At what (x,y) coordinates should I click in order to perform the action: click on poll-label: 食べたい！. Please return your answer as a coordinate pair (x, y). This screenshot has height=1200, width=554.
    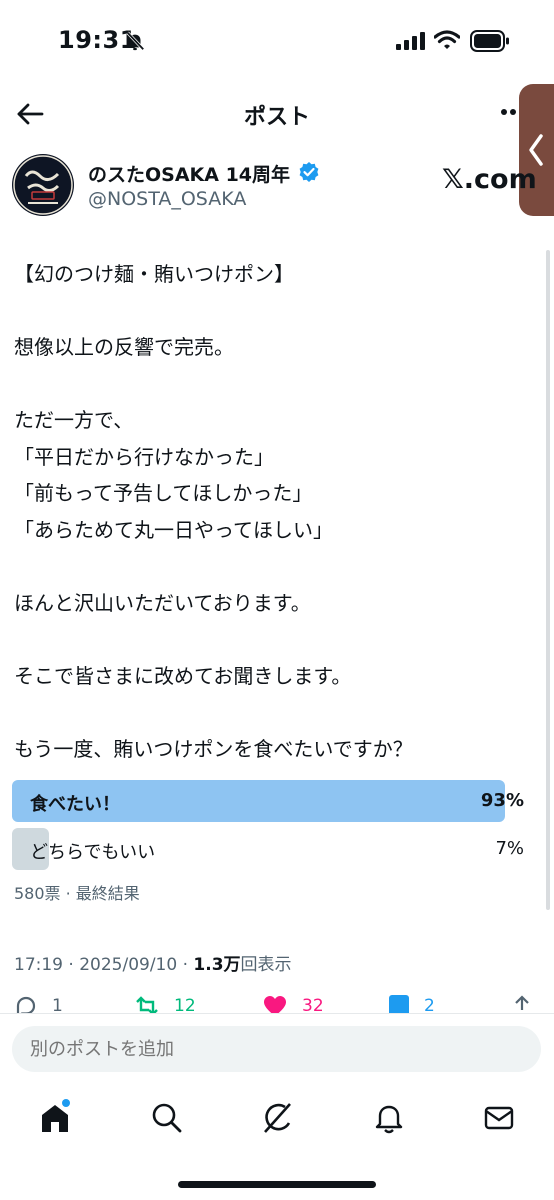
    Looking at the image, I should click on (75, 804).